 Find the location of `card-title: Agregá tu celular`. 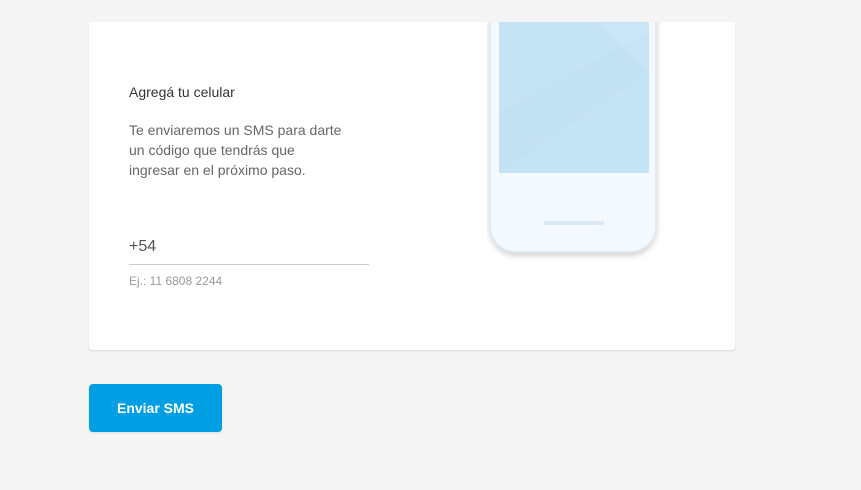

card-title: Agregá tu celular is located at coordinates (182, 92).